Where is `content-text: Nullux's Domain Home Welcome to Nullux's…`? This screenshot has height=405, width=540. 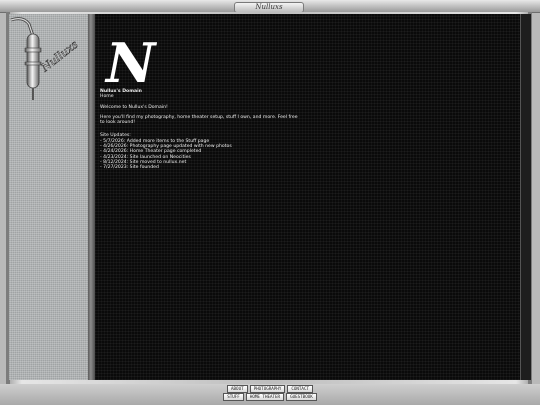 content-text: Nullux's Domain Home Welcome to Nullux's… is located at coordinates (200, 130).